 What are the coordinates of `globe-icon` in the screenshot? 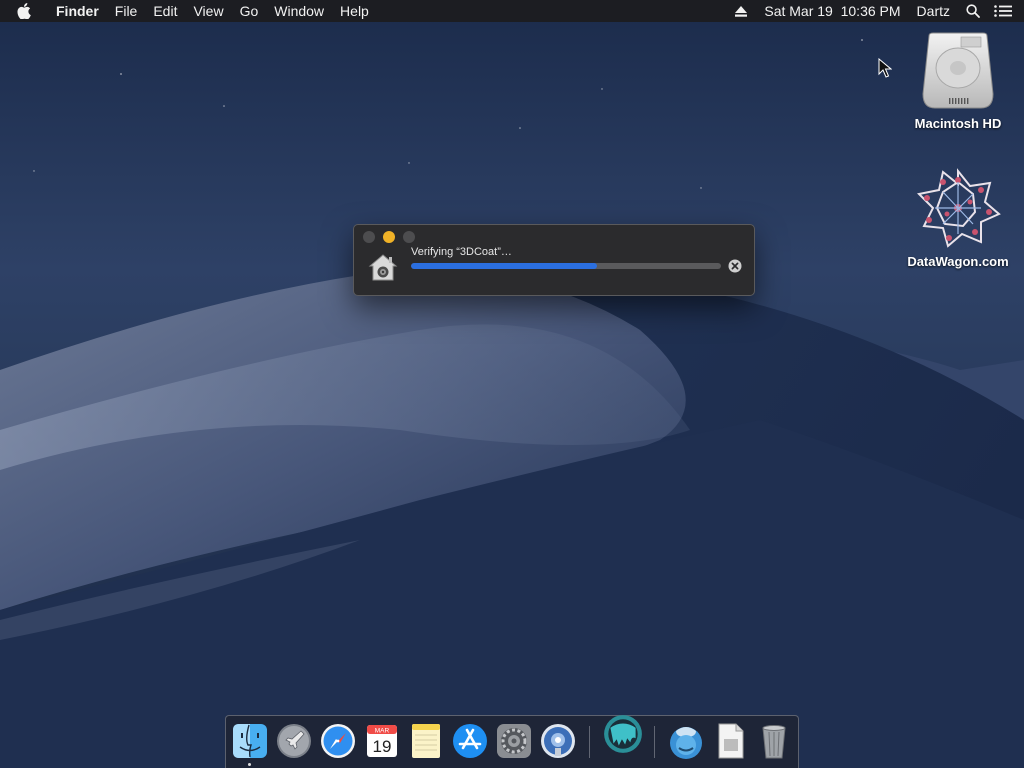 It's located at (558, 741).